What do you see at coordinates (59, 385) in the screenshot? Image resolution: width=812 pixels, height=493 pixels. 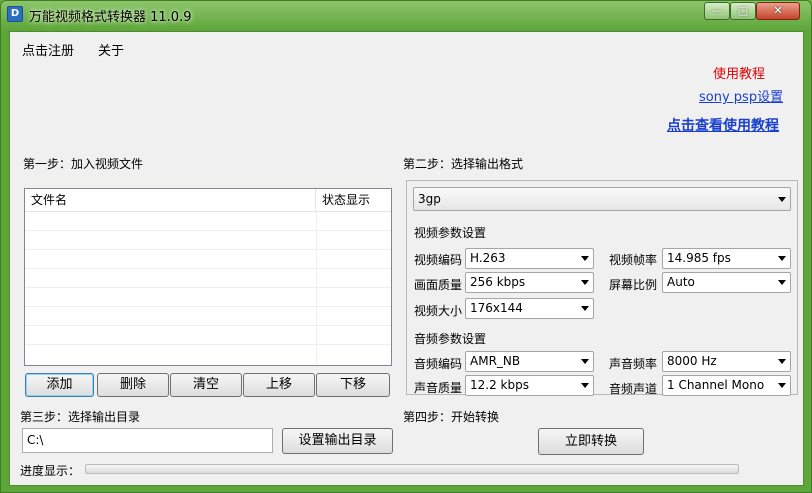 I see `add-button: 添加` at bounding box center [59, 385].